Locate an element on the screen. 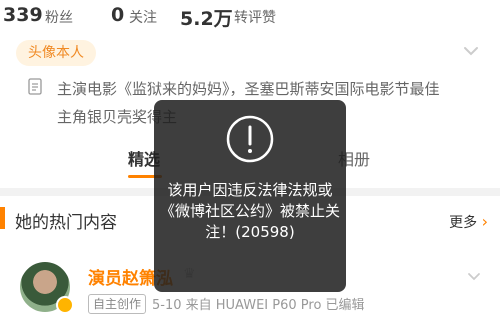 The image size is (500, 320). alert-circle-icon is located at coordinates (250, 139).